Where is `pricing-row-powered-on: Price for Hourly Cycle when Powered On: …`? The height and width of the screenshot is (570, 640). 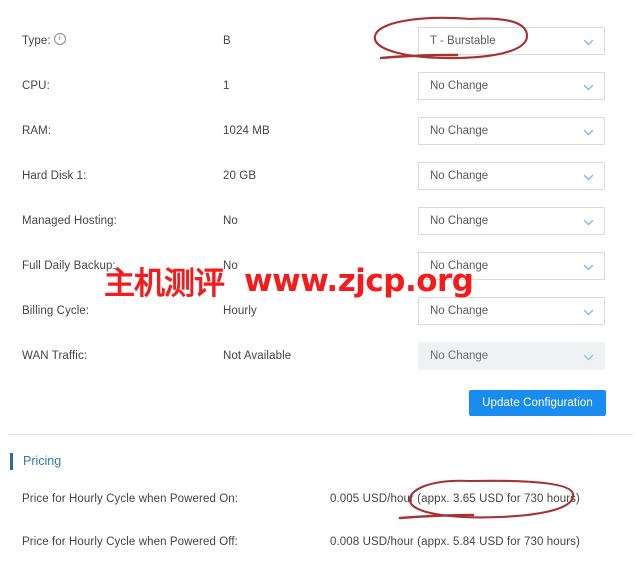
pricing-row-powered-on: Price for Hourly Cycle when Powered On: … is located at coordinates (320, 500).